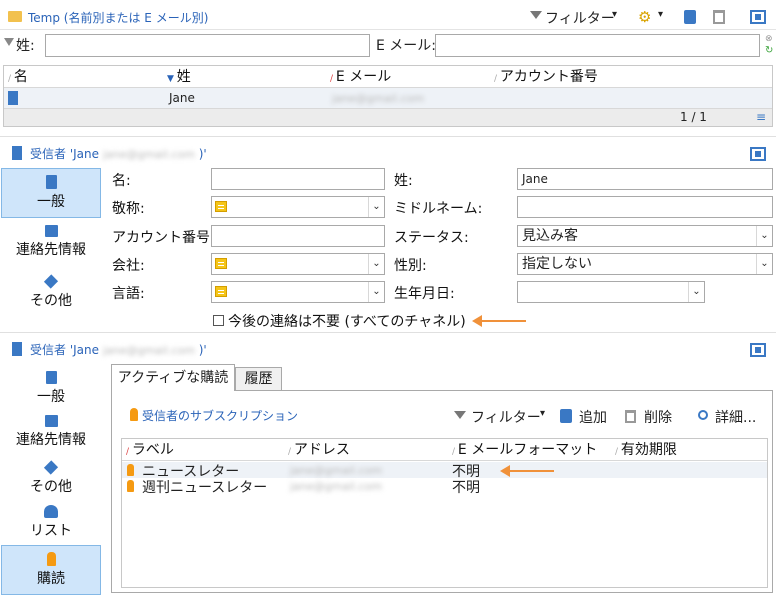 The image size is (776, 595). Describe the element at coordinates (319, 450) in the screenshot. I see `col-address: ∕ アドレス` at that location.